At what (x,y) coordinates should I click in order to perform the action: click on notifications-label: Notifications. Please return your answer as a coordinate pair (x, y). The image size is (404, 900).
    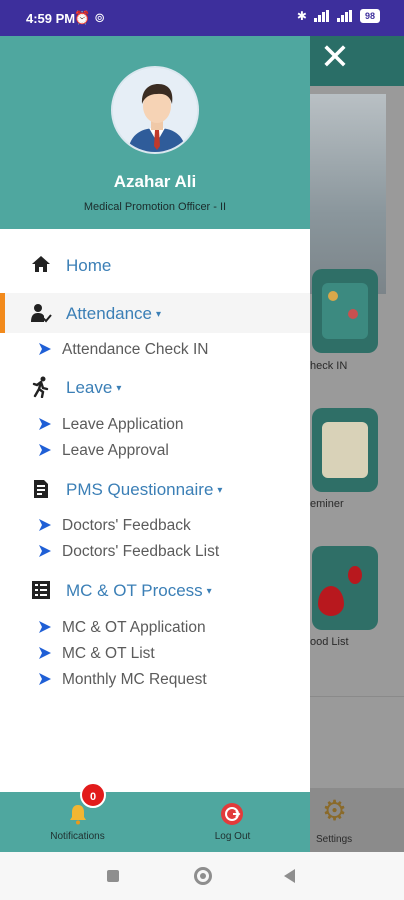
    Looking at the image, I should click on (77, 836).